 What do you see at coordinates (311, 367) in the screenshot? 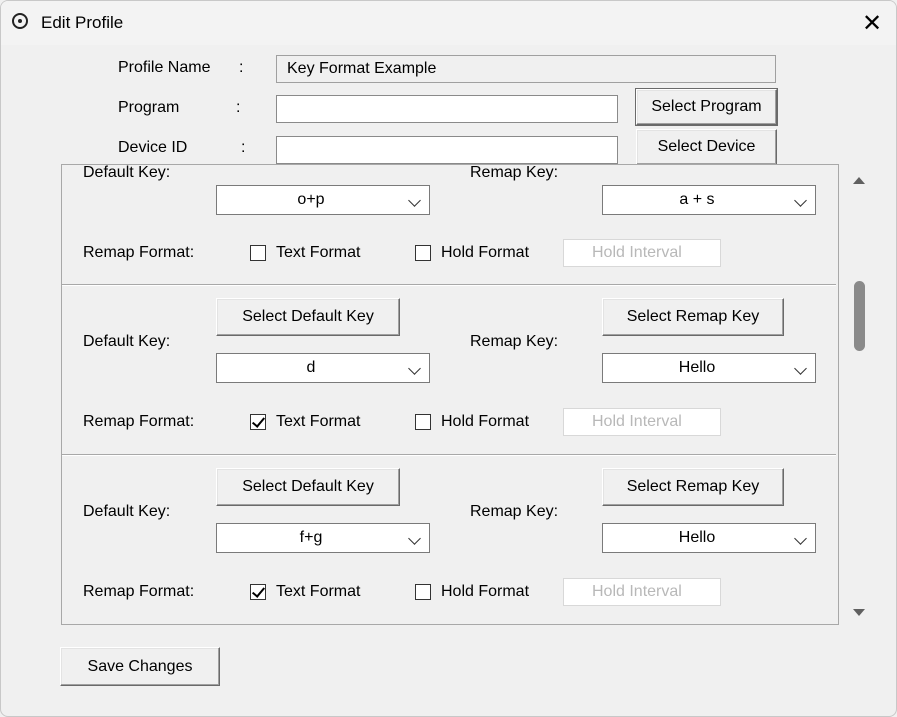
I see `default-key-value: d` at bounding box center [311, 367].